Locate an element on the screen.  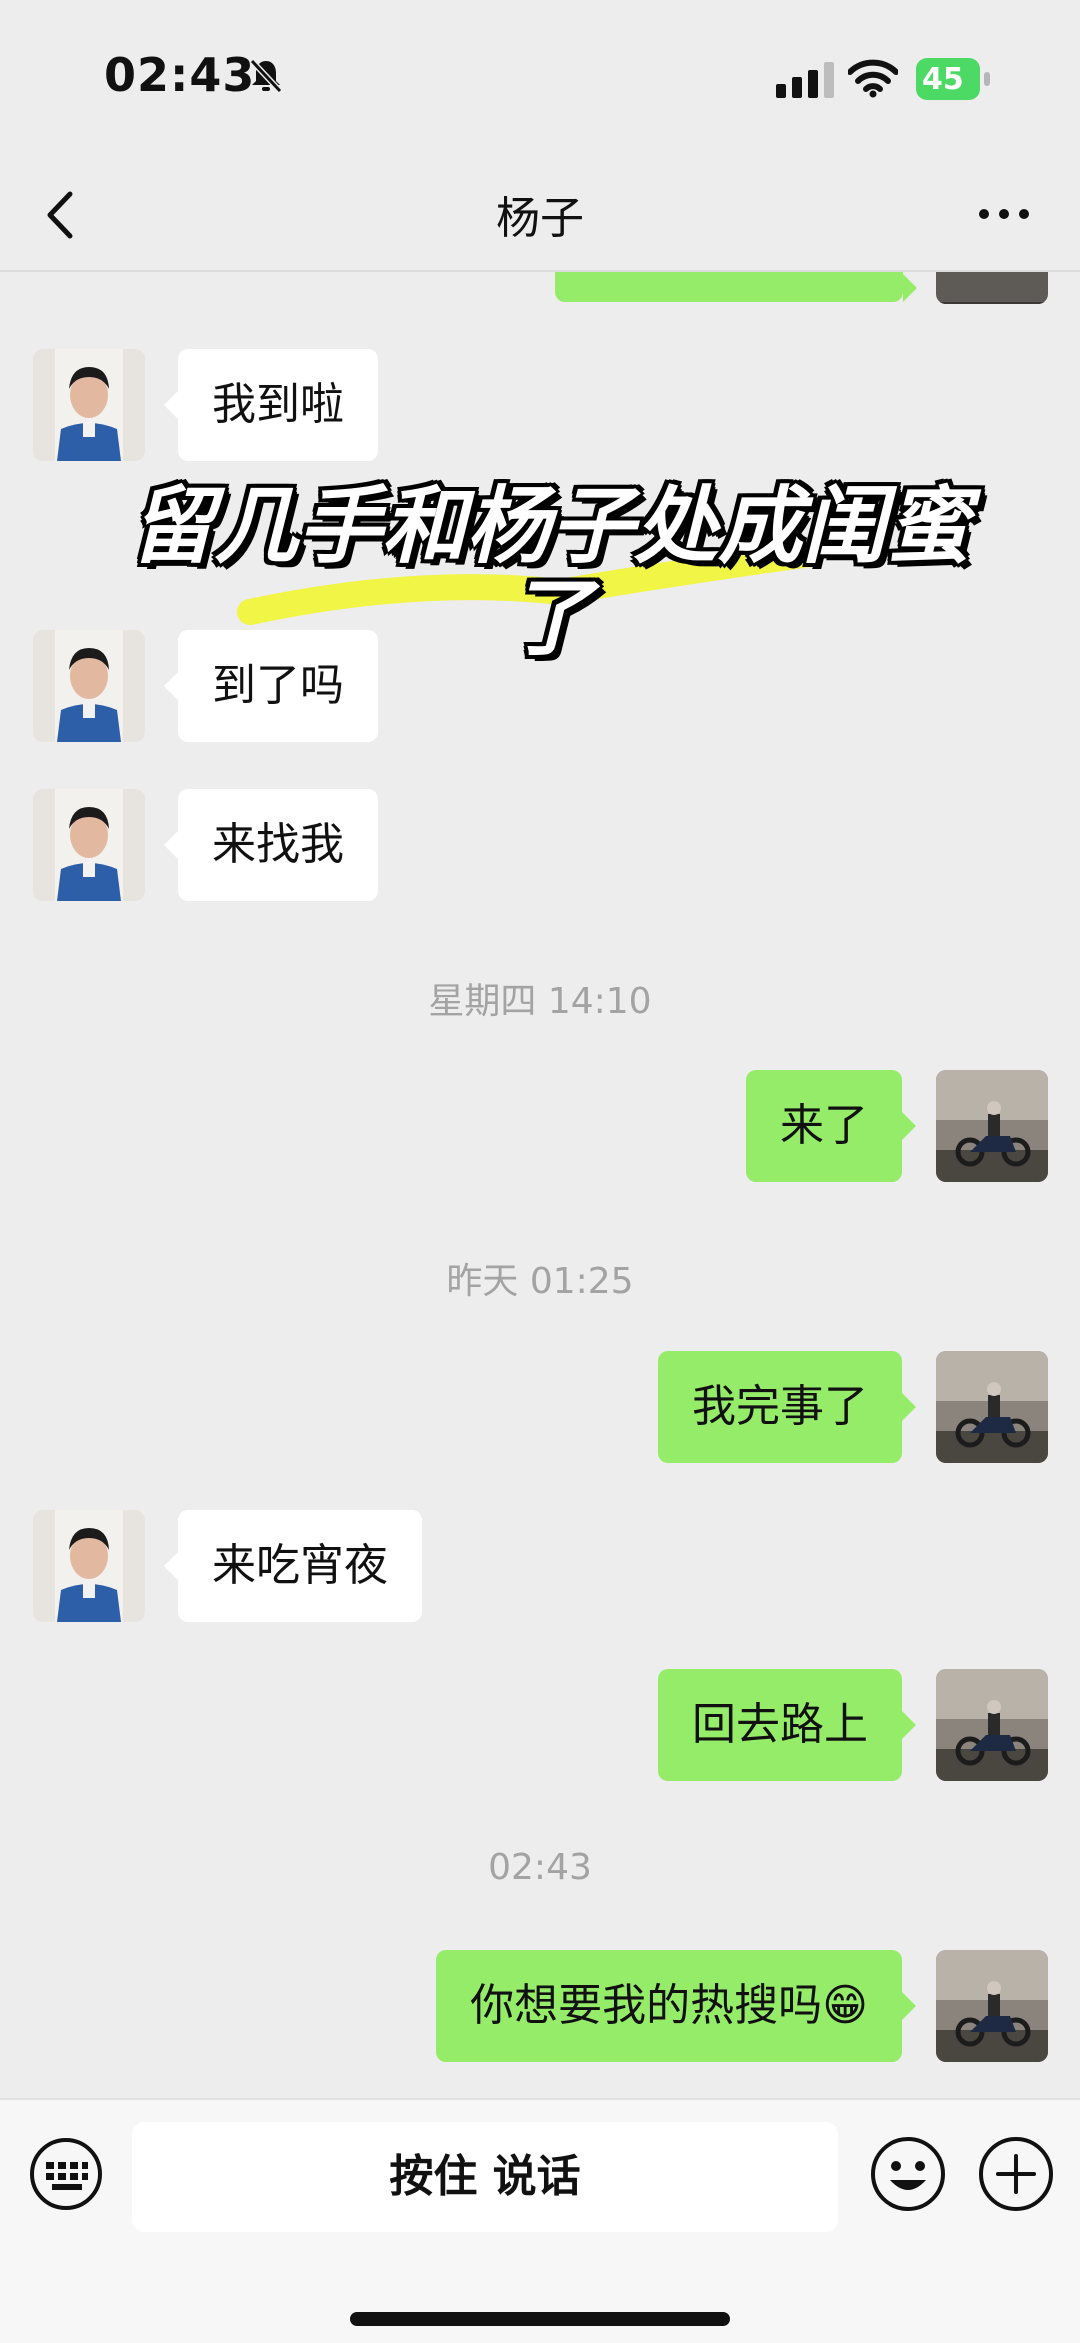
input-bar: 按住 说话 is located at coordinates (540, 2220).